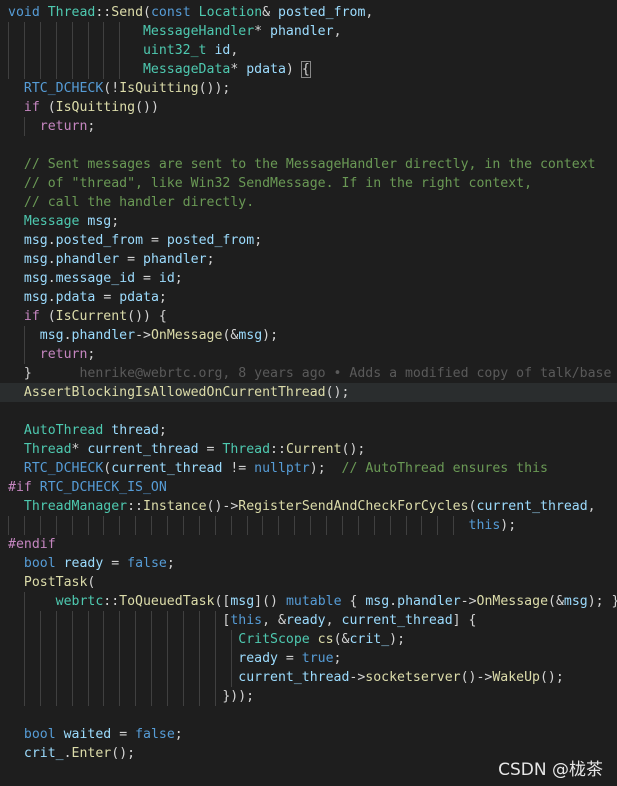 This screenshot has height=786, width=617. I want to click on code-token: ,, so click(234, 50).